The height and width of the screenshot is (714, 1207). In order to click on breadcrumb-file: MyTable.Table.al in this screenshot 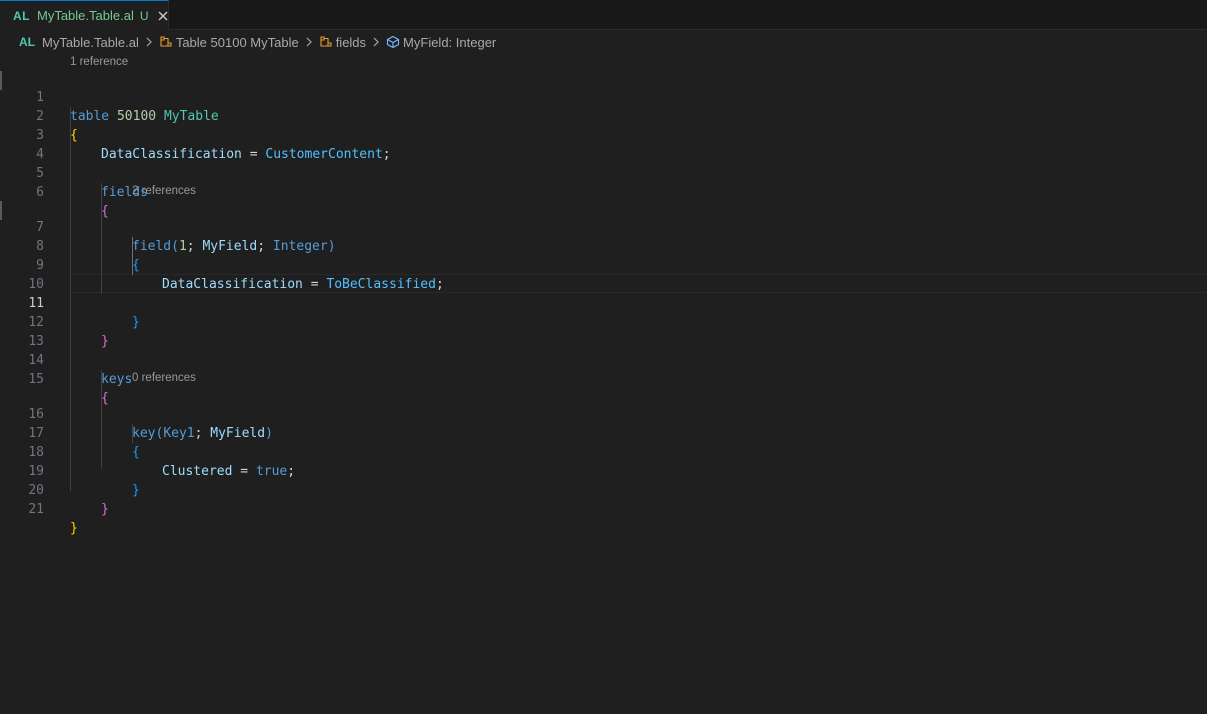, I will do `click(90, 42)`.